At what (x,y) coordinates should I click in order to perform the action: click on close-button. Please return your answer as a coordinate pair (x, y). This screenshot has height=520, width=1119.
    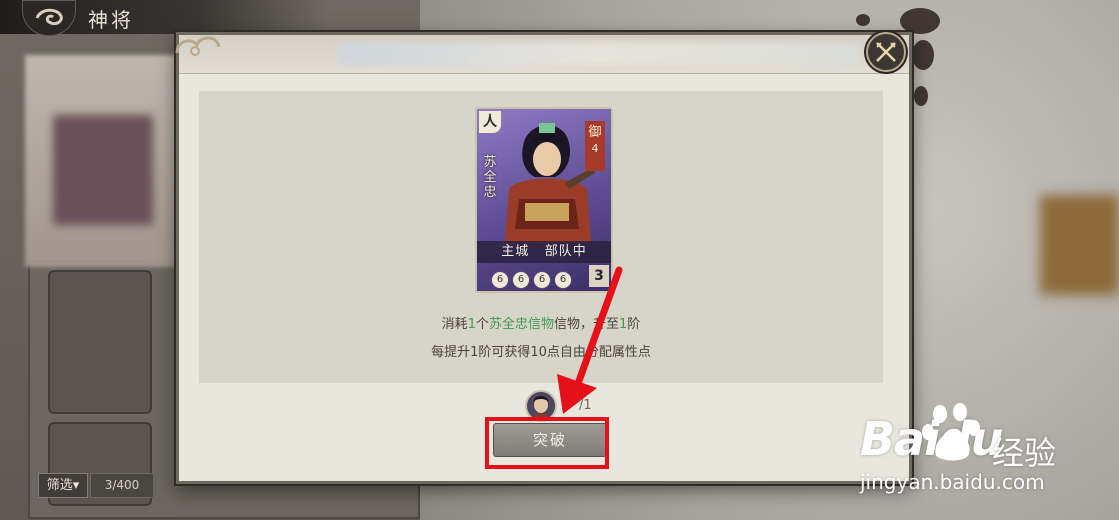
    Looking at the image, I should click on (886, 52).